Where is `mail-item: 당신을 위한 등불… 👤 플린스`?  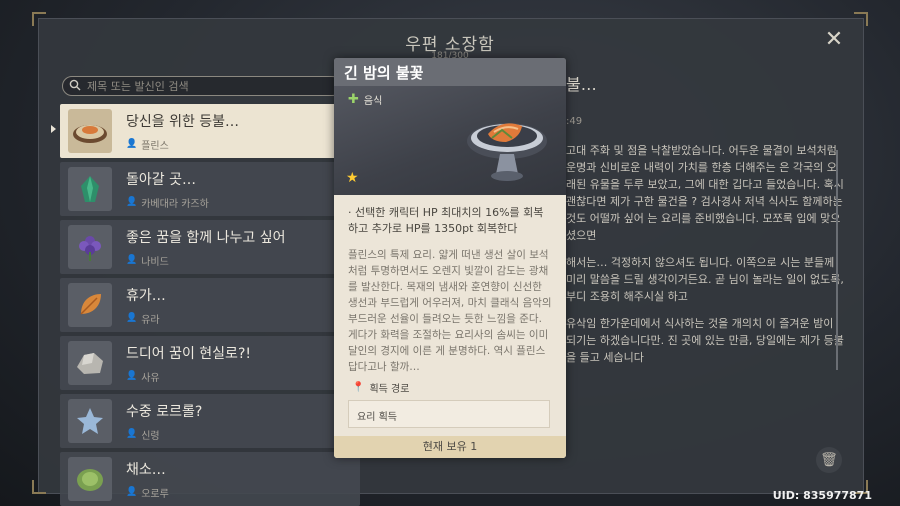
mail-item: 당신을 위한 등불… 👤 플린스 is located at coordinates (205, 131).